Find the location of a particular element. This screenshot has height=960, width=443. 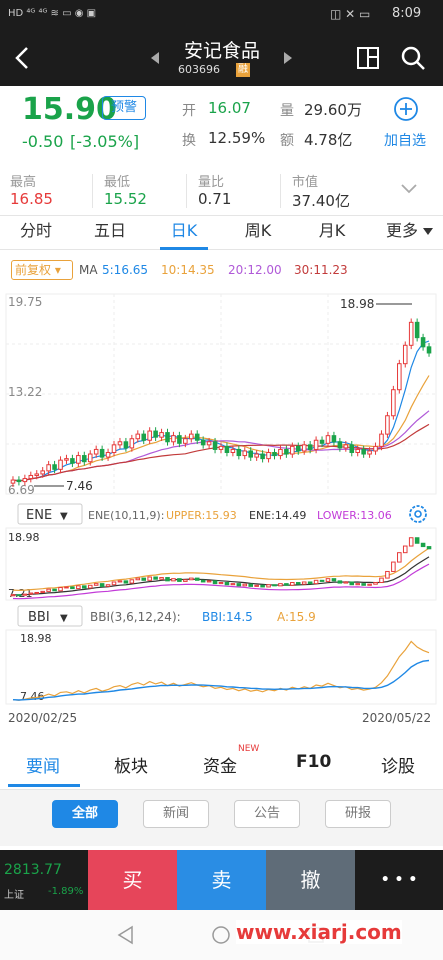

tab-intraday: 分时 is located at coordinates (36, 233).